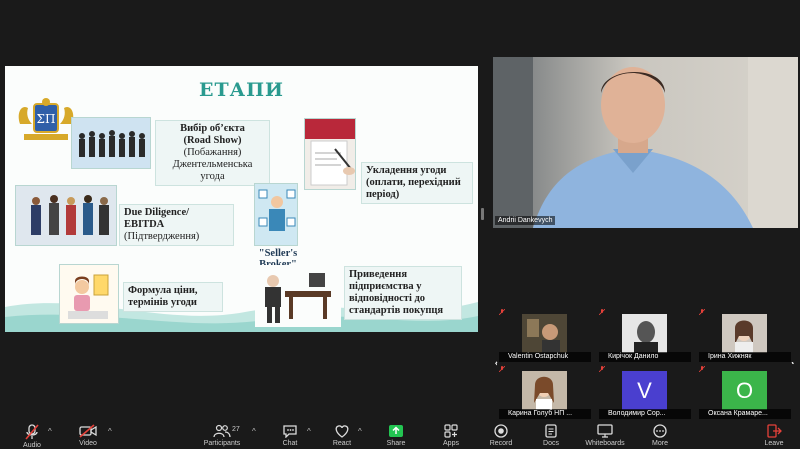 Image resolution: width=800 pixels, height=449 pixels. I want to click on participant-avatar: O, so click(744, 390).